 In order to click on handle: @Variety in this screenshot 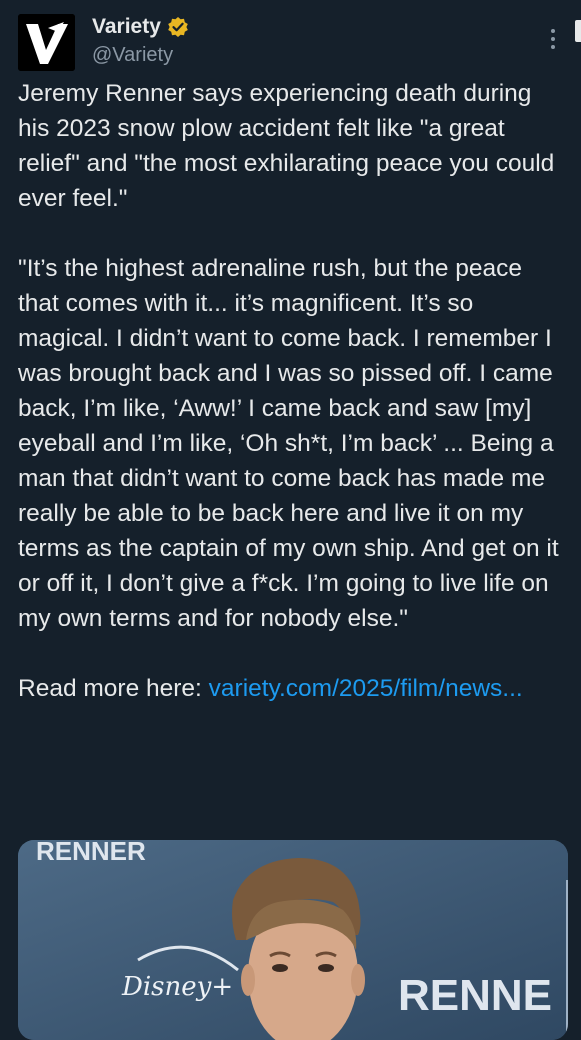, I will do `click(132, 55)`.